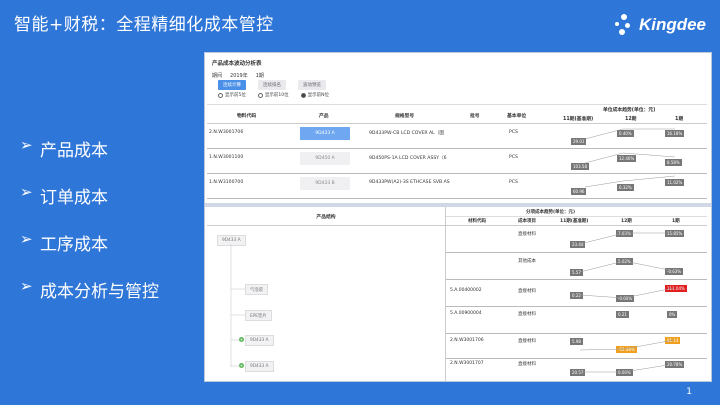  I want to click on bullet-item: ➢ 产品成本, so click(89, 159).